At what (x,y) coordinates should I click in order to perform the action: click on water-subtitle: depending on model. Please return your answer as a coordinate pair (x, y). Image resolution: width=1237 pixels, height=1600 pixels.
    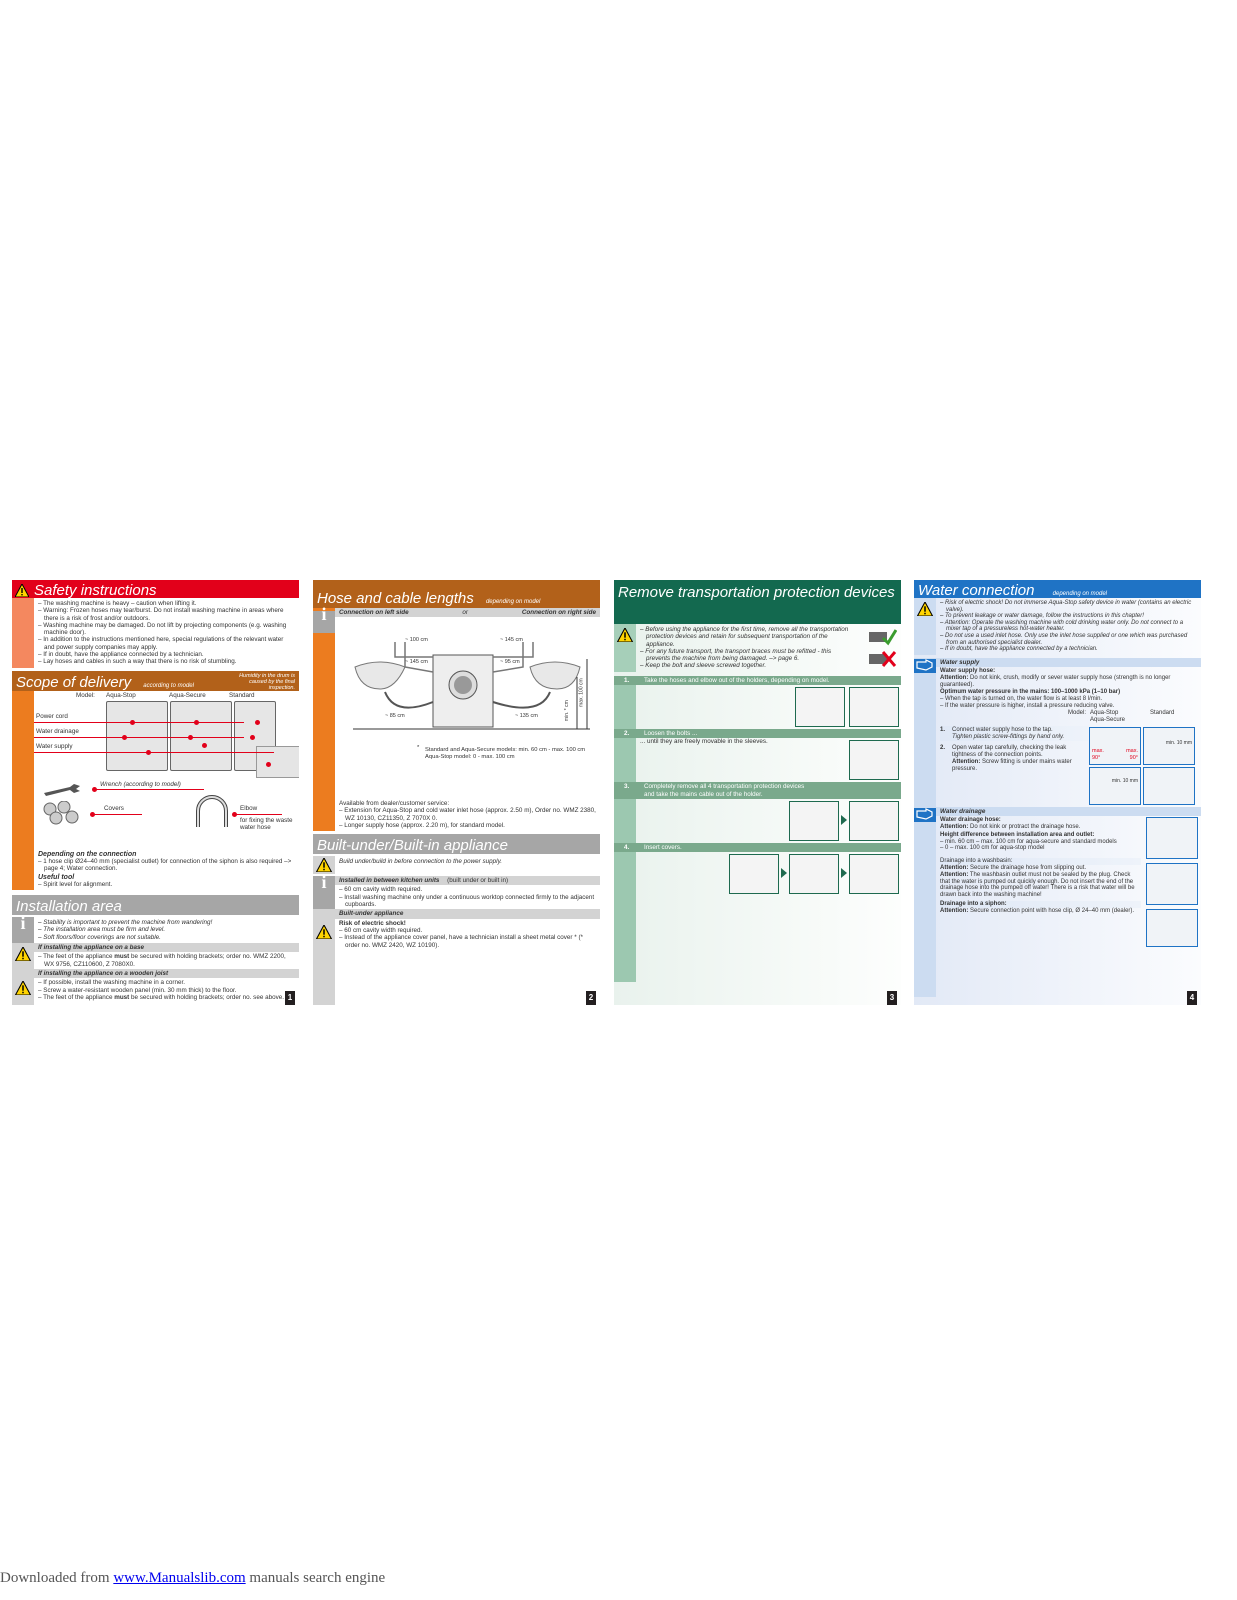
    Looking at the image, I should click on (1080, 594).